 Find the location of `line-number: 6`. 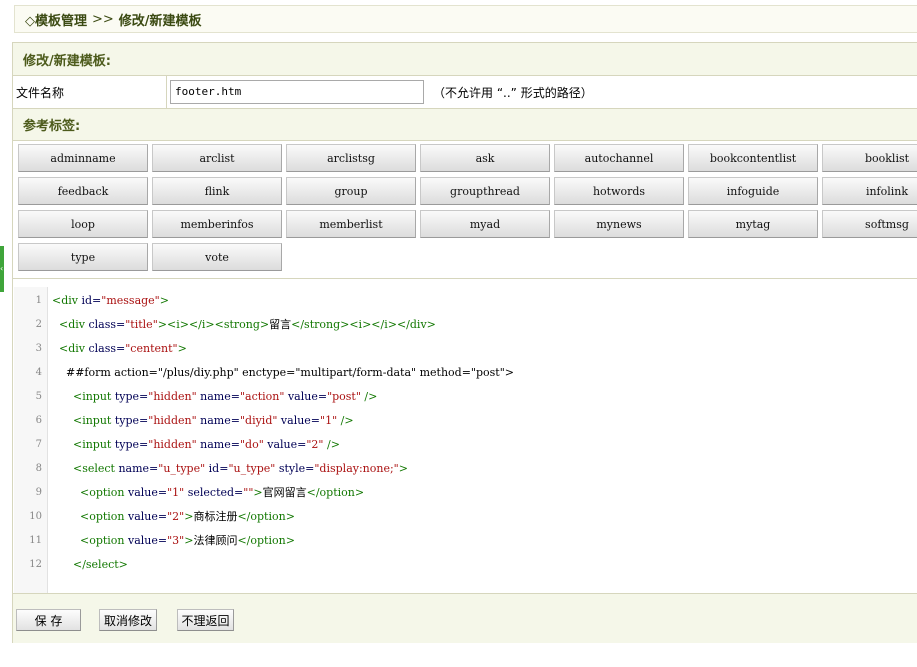

line-number: 6 is located at coordinates (38, 420).